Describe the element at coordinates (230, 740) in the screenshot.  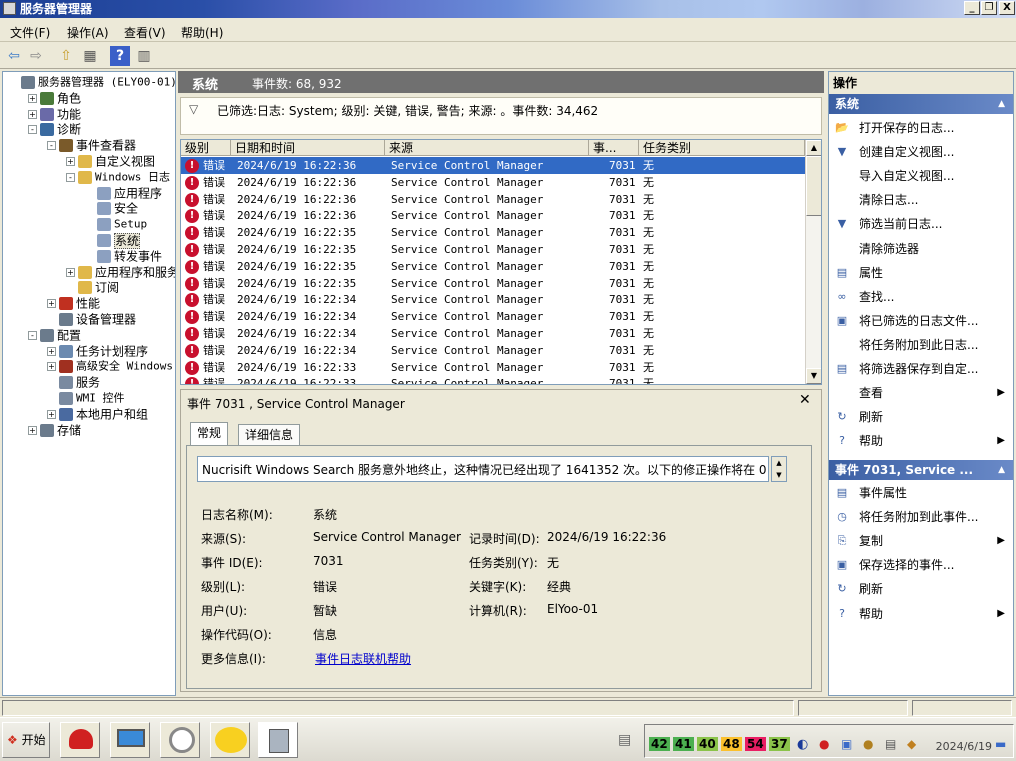
I see `good-driver-icon` at that location.